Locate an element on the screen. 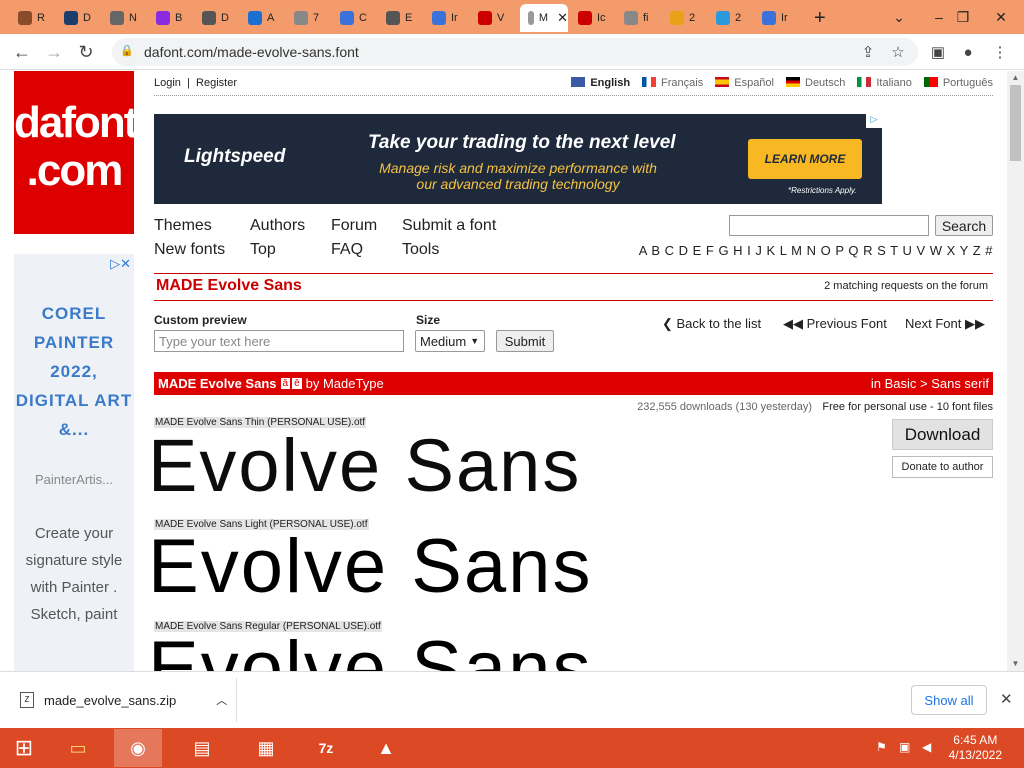  volume-icon: ◀ is located at coordinates (926, 747).